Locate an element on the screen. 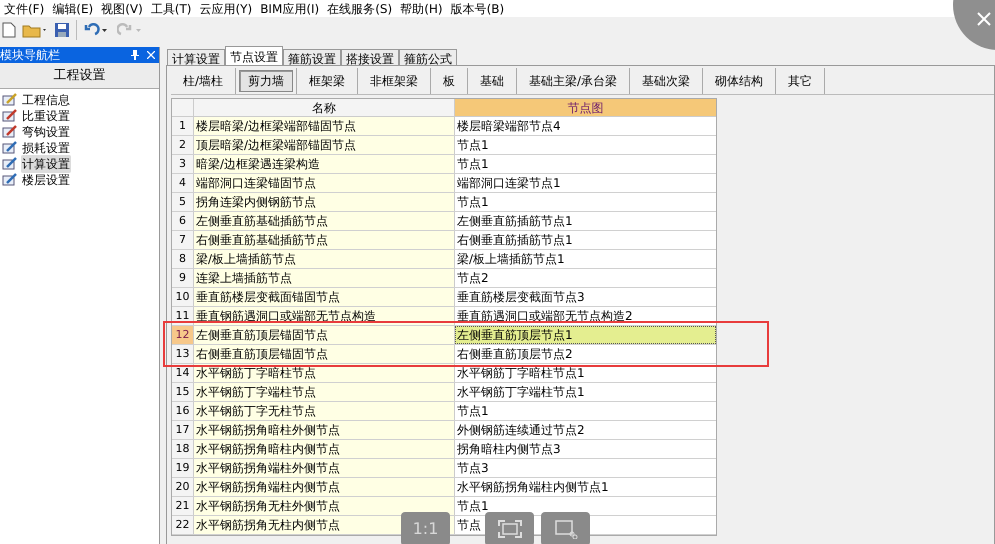  menu-item: 工具(T) is located at coordinates (171, 9).